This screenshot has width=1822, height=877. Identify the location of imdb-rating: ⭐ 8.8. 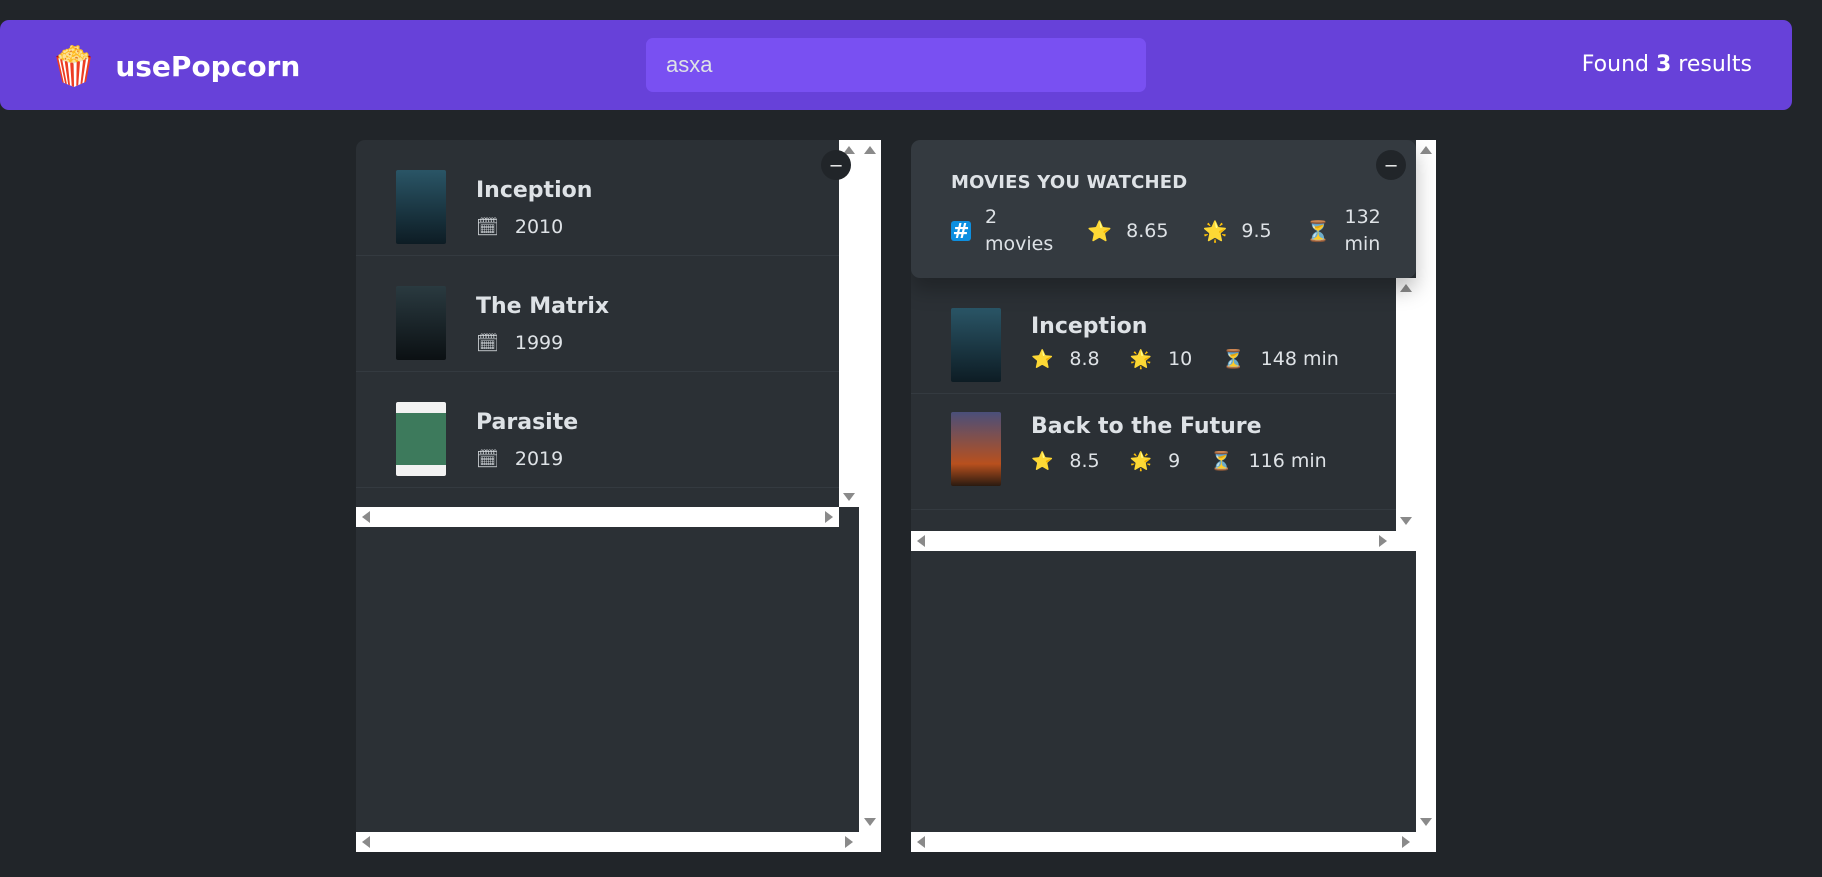
(1065, 359).